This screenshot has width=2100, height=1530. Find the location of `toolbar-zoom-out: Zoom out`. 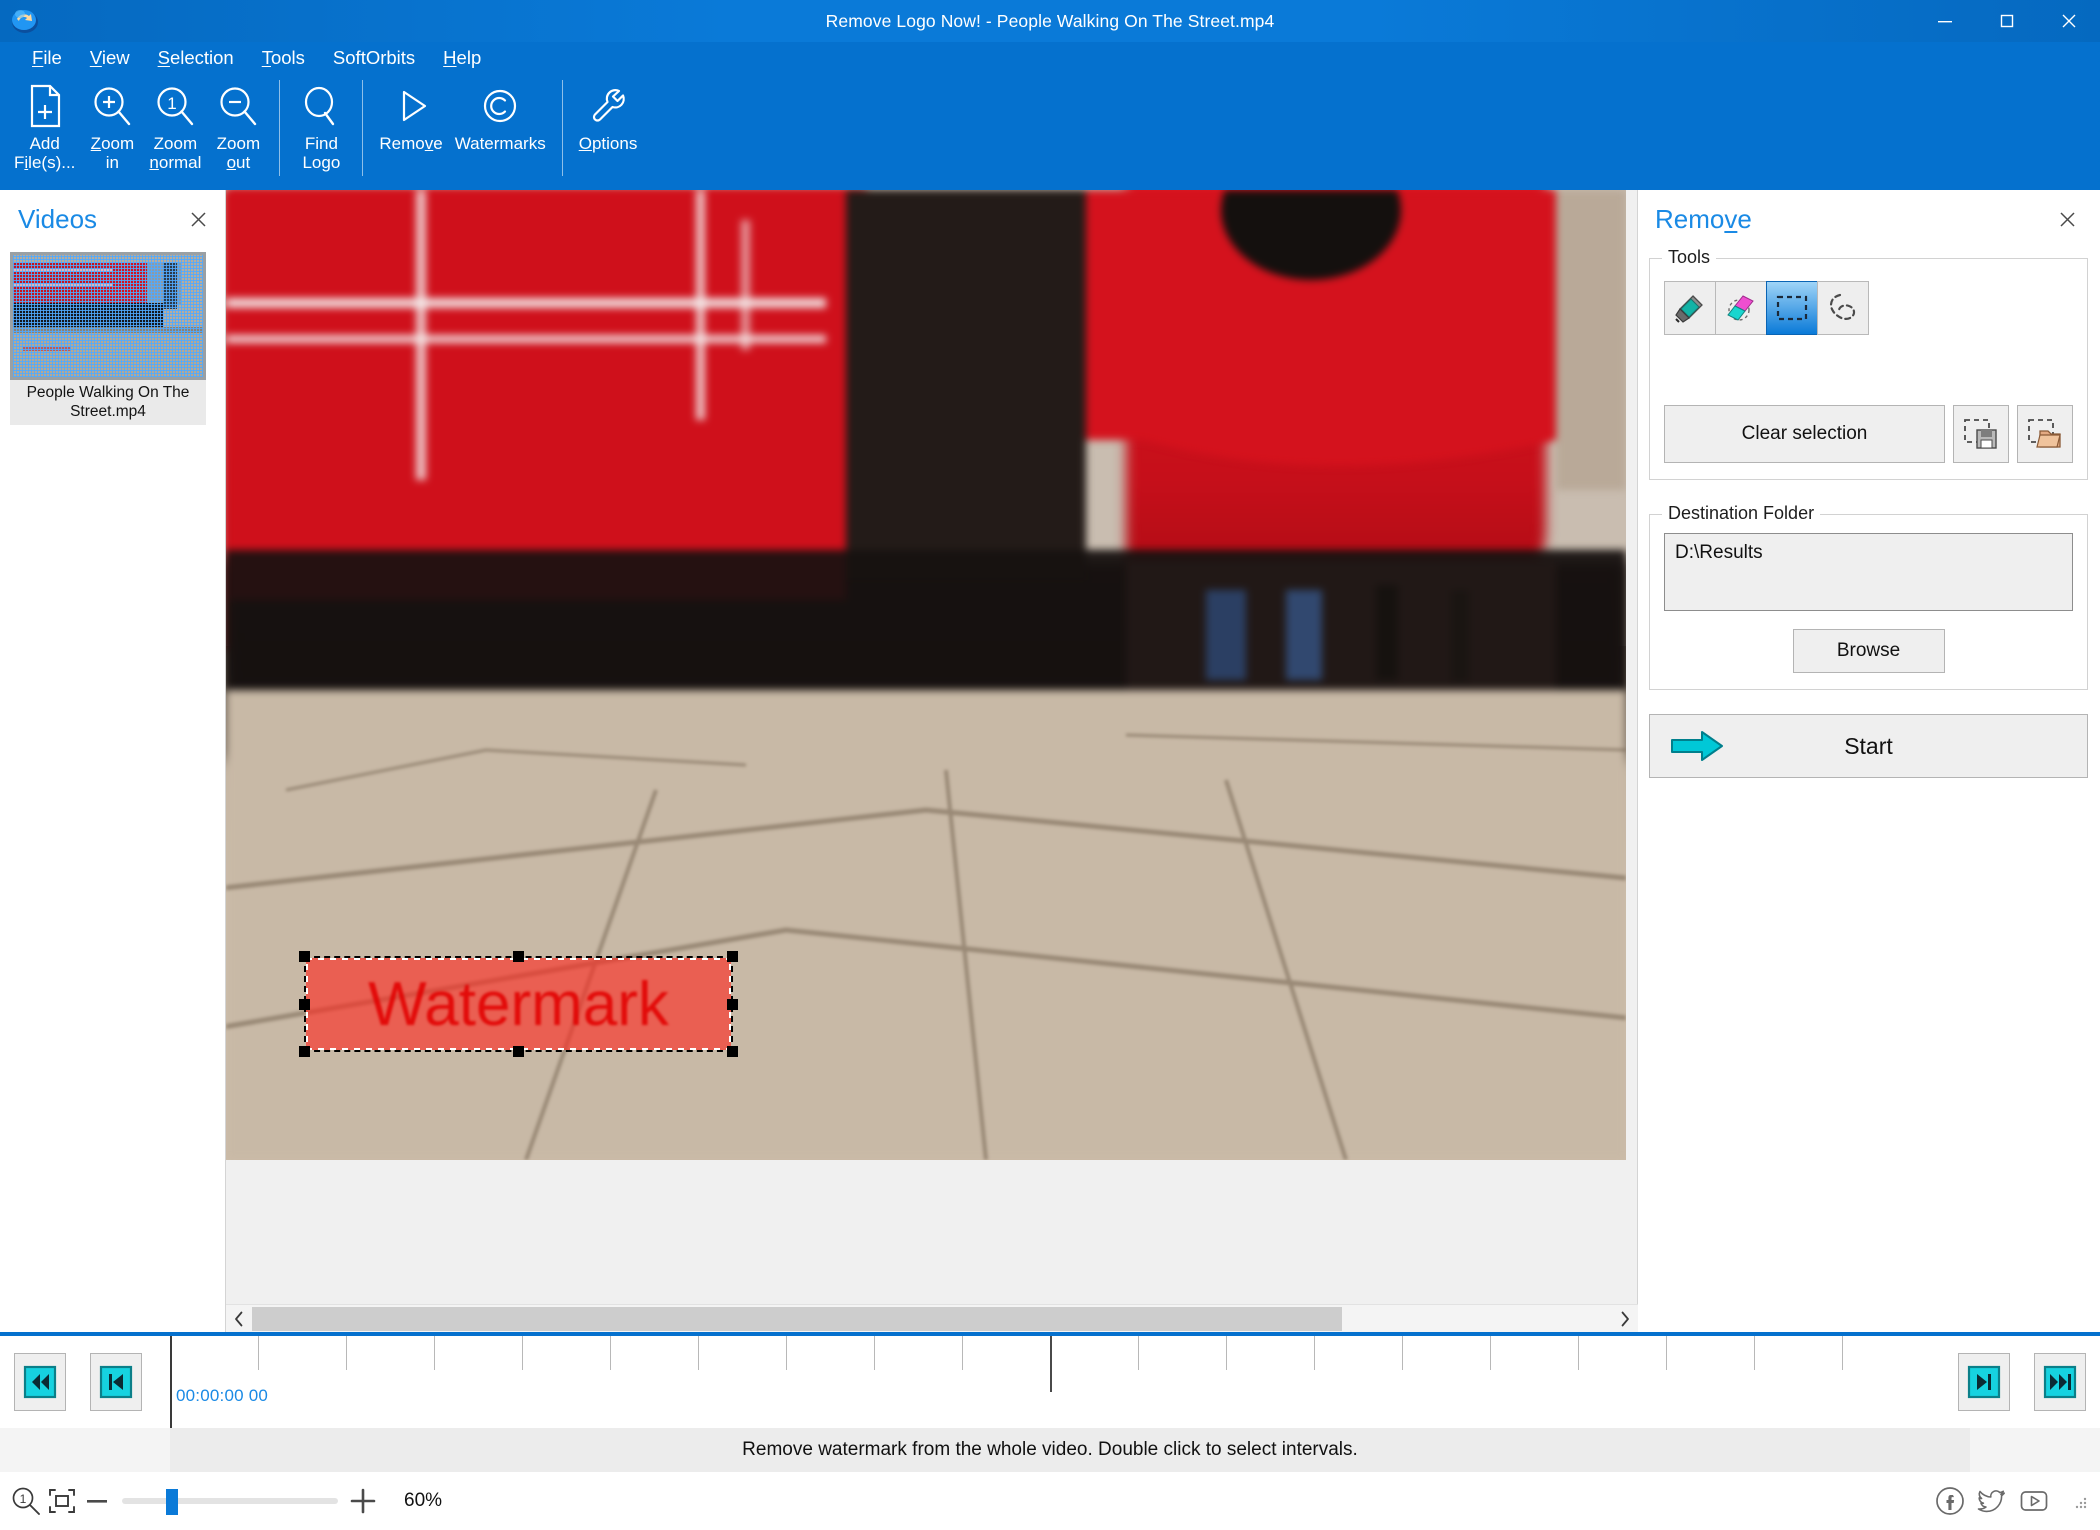

toolbar-zoom-out: Zoom out is located at coordinates (238, 123).